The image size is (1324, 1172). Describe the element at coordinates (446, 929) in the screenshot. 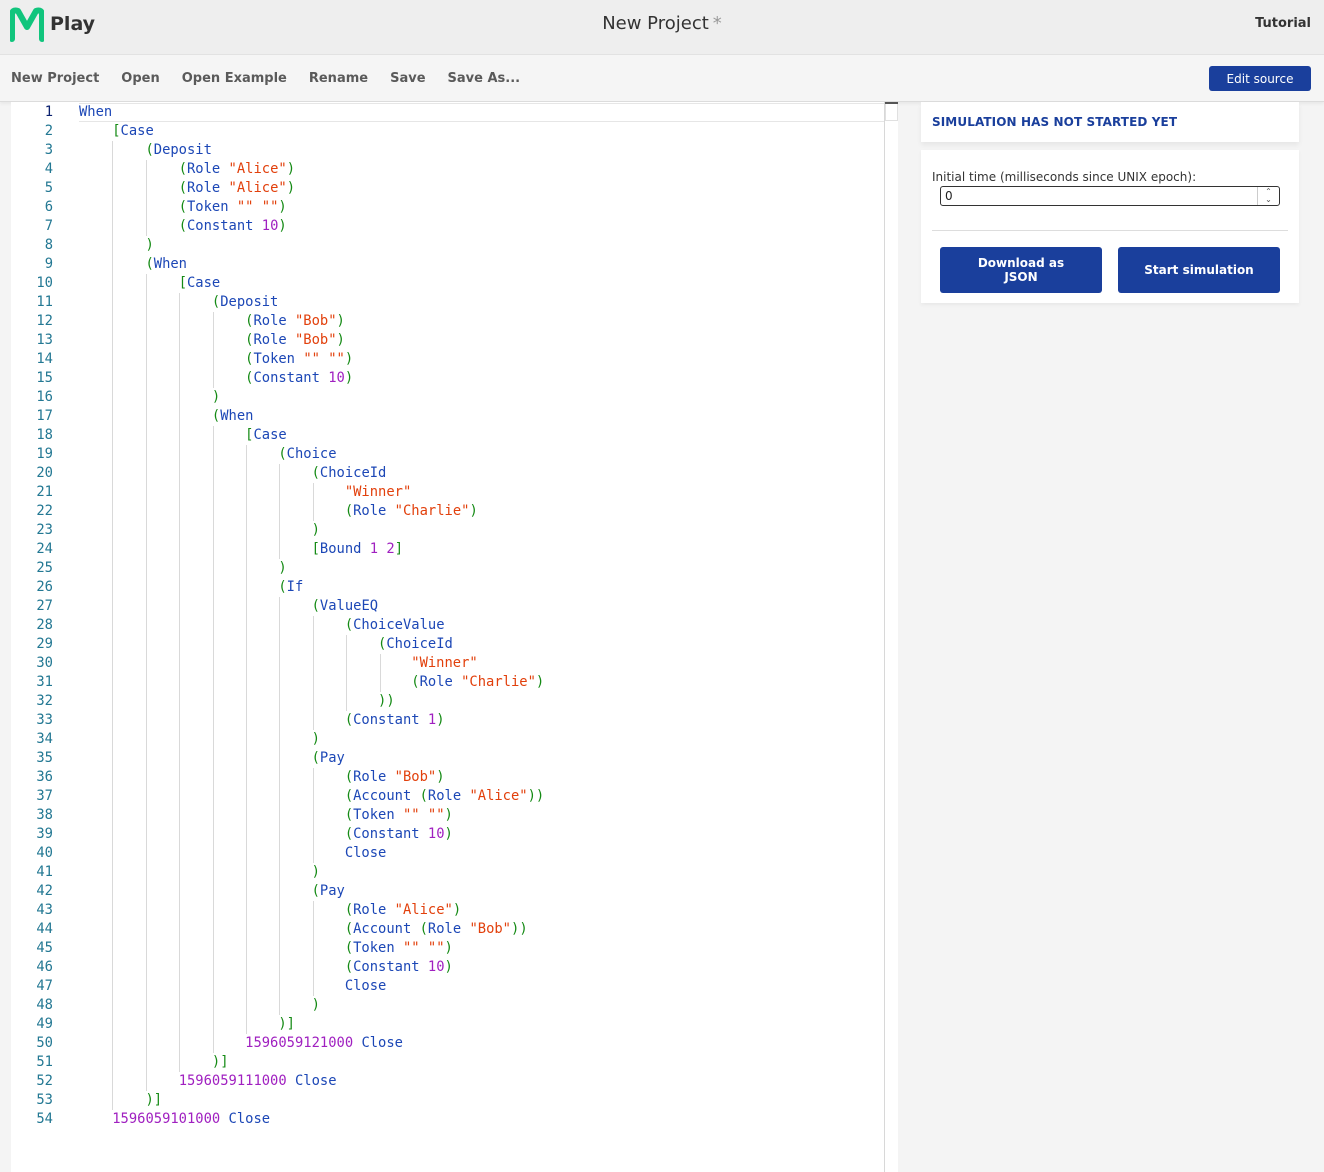

I see `code-line: 44 (Account (Role "Bob"))` at that location.